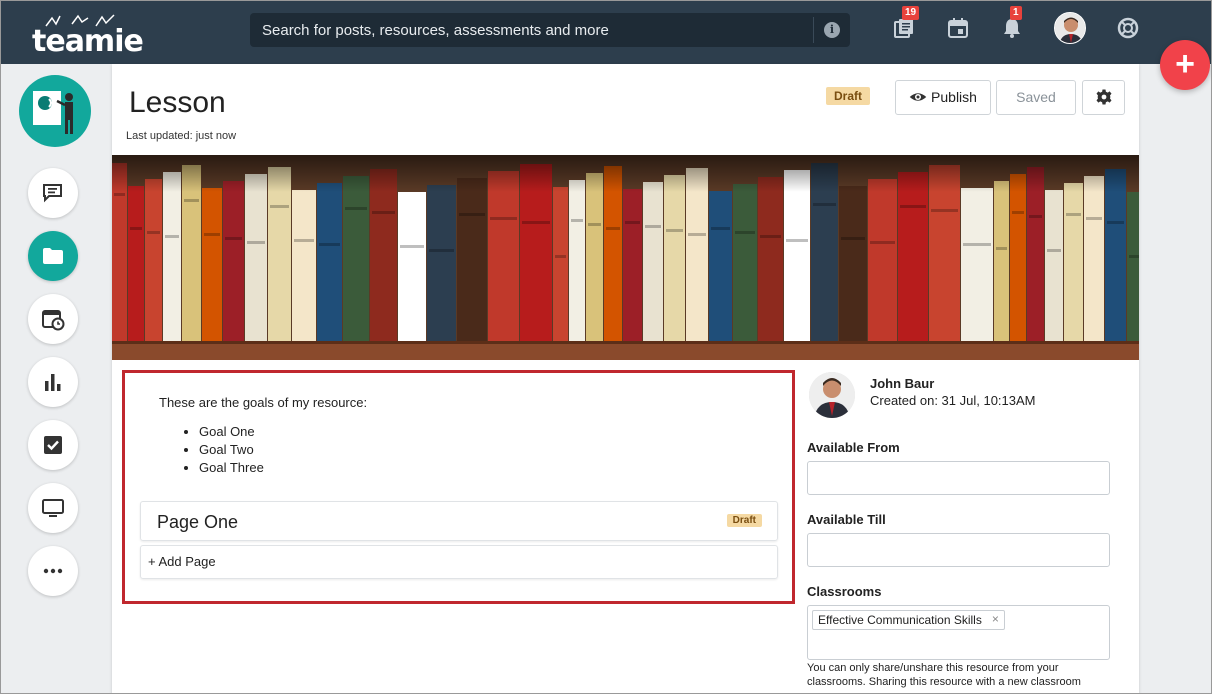 The image size is (1212, 694). I want to click on folder-icon, so click(53, 256).